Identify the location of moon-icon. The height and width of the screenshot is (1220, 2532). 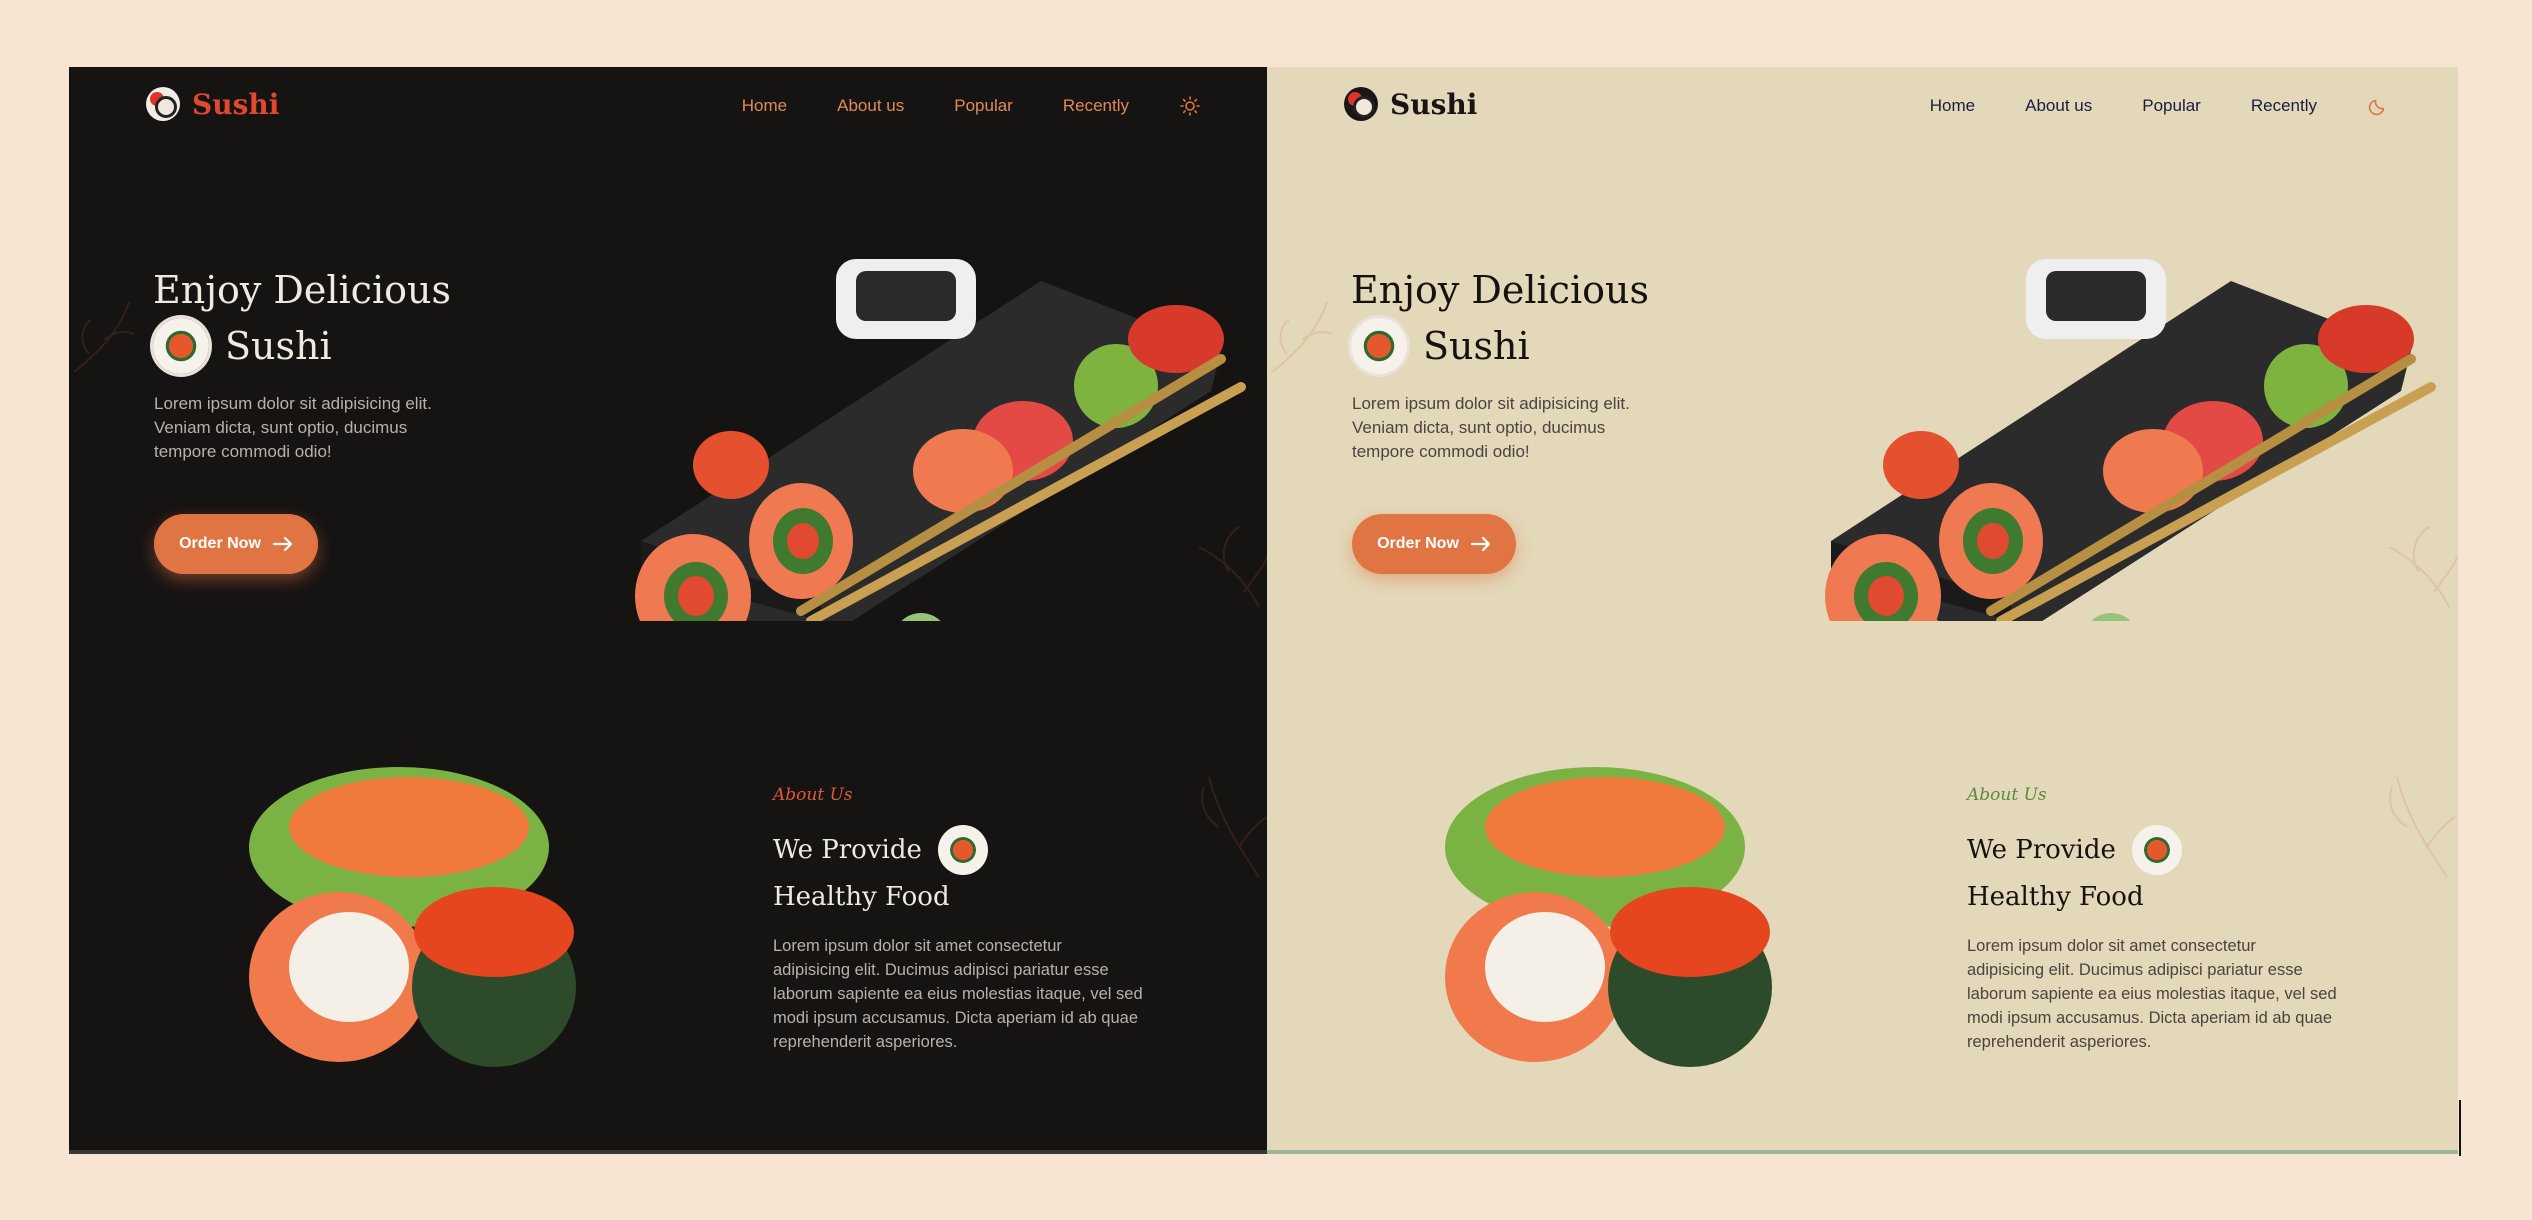
(2378, 106).